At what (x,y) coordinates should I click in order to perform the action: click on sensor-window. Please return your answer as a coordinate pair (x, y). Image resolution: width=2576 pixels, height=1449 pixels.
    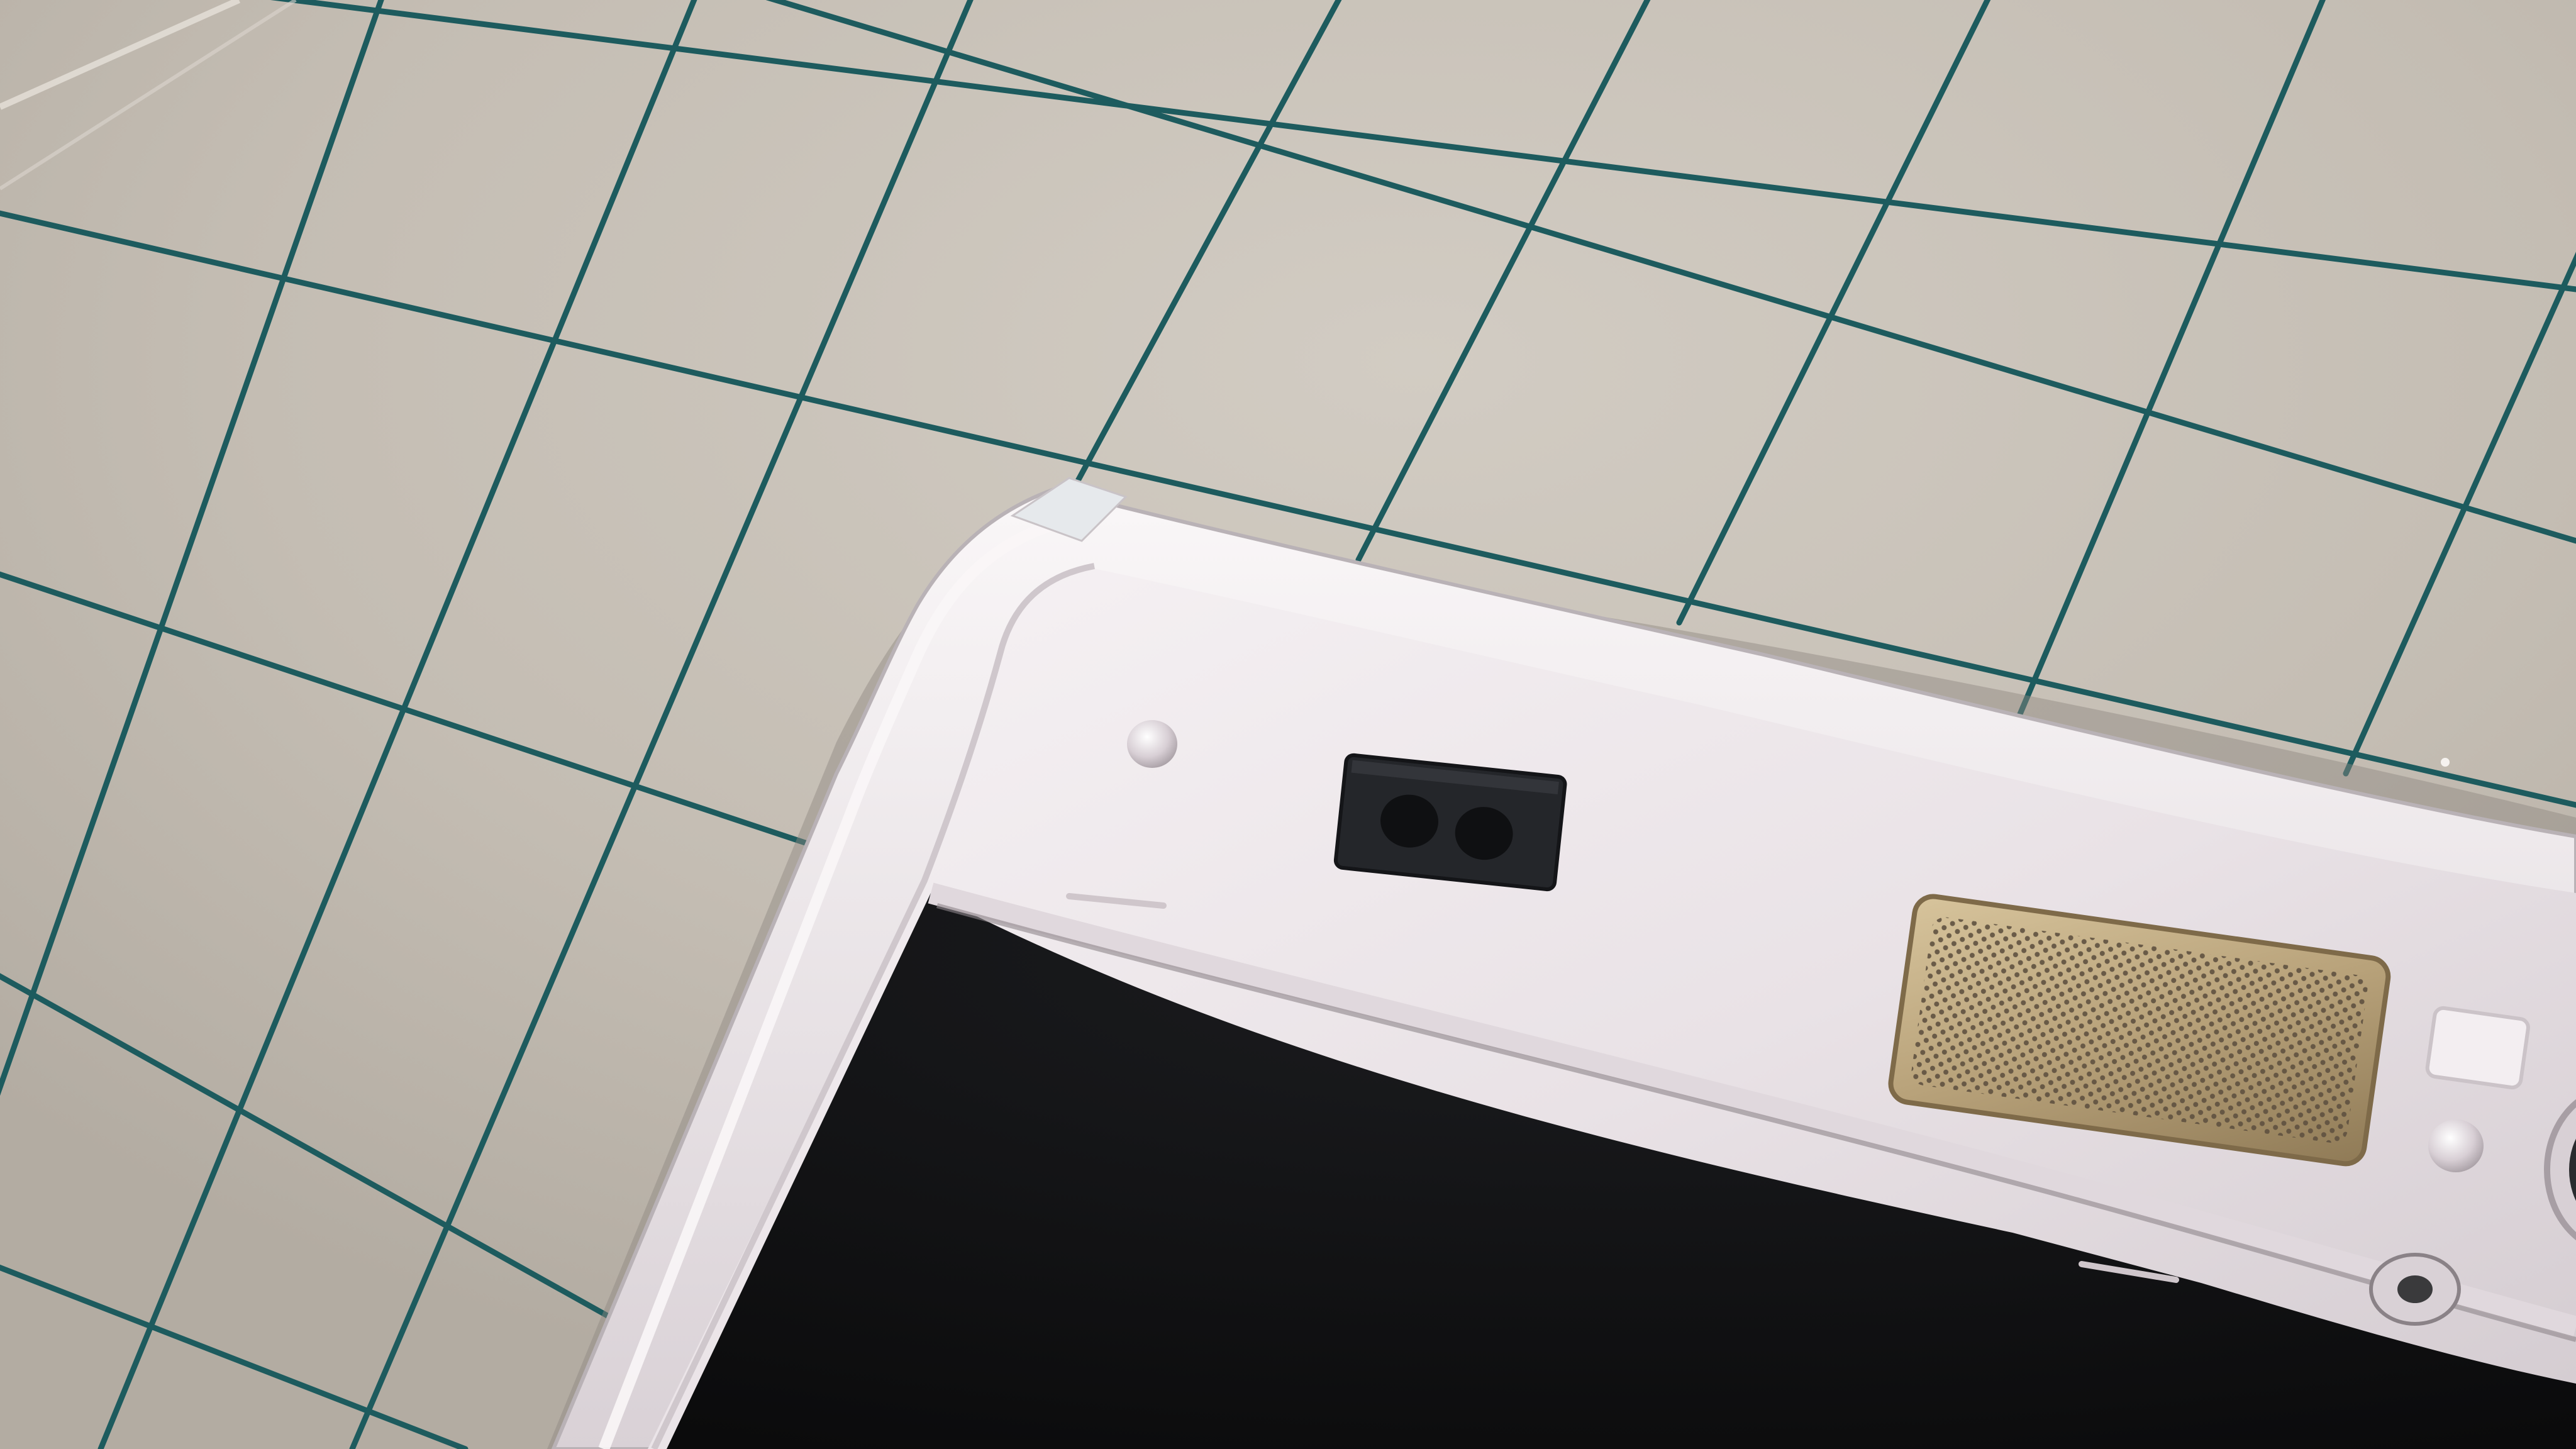
    Looking at the image, I should click on (2477, 1048).